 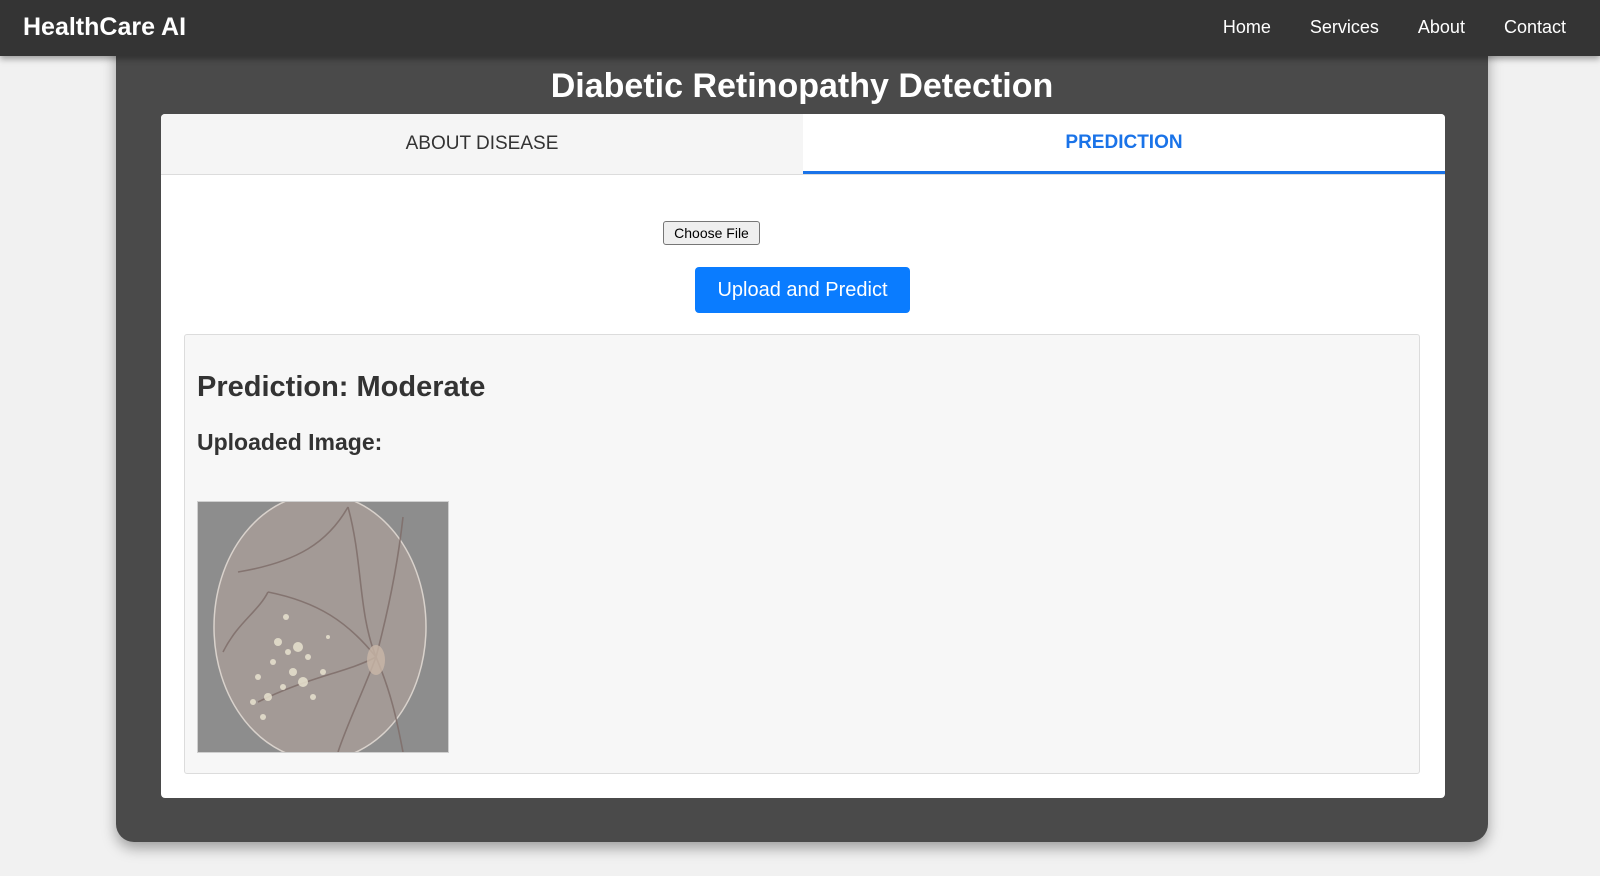 What do you see at coordinates (1535, 27) in the screenshot?
I see `nav-link-contact: Contact` at bounding box center [1535, 27].